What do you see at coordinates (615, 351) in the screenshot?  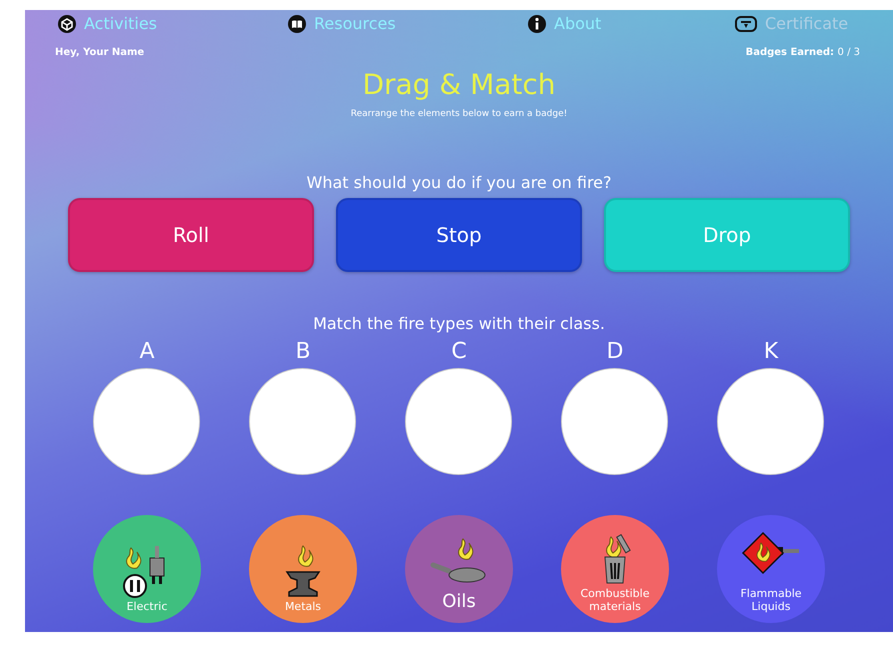 I see `class-letter: D` at bounding box center [615, 351].